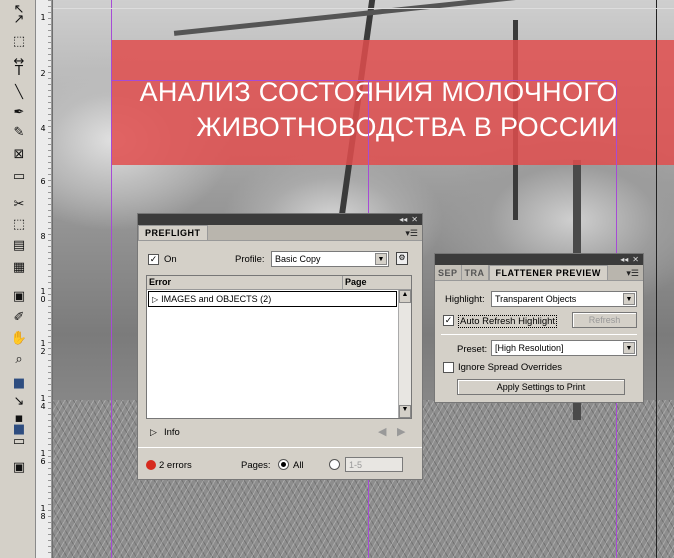  I want to click on free-transform-tool-icon: ⬚, so click(19, 224).